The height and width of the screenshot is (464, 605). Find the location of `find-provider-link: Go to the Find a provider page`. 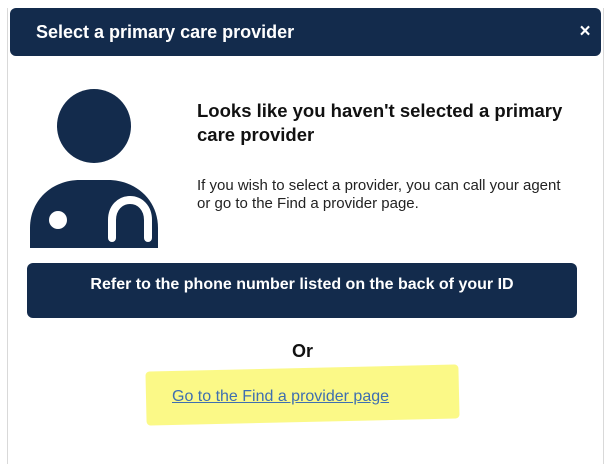

find-provider-link: Go to the Find a provider page is located at coordinates (280, 397).